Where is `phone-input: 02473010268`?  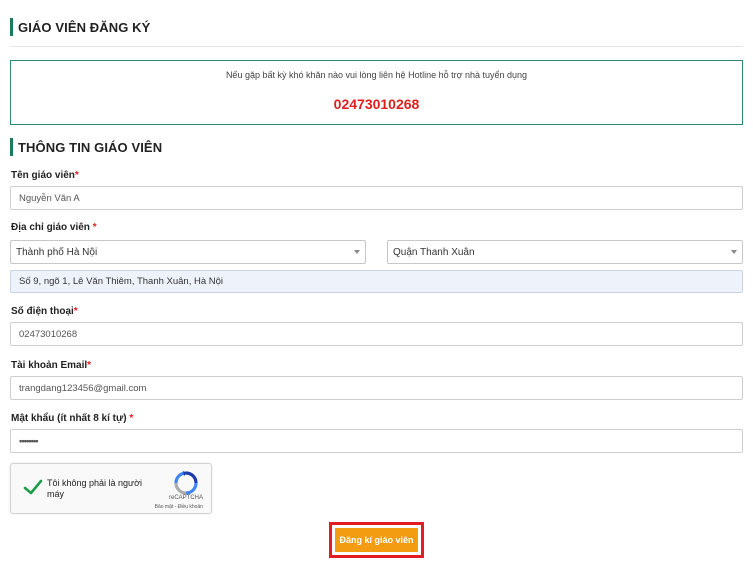
phone-input: 02473010268 is located at coordinates (376, 334).